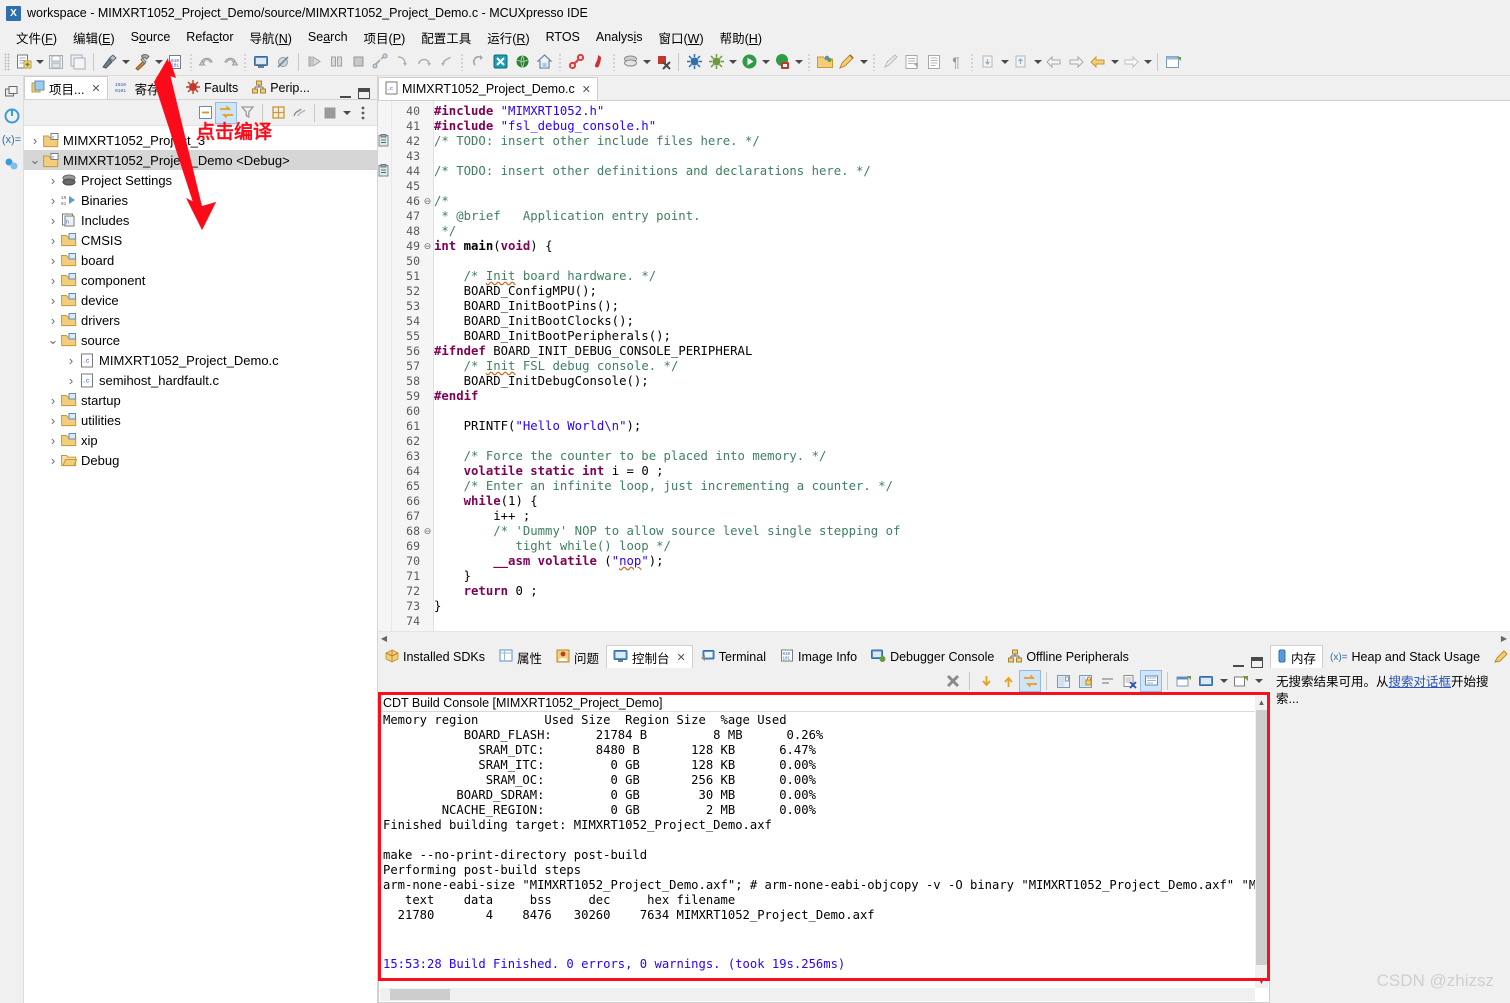  I want to click on tree-item-9: › drivers, so click(200, 320).